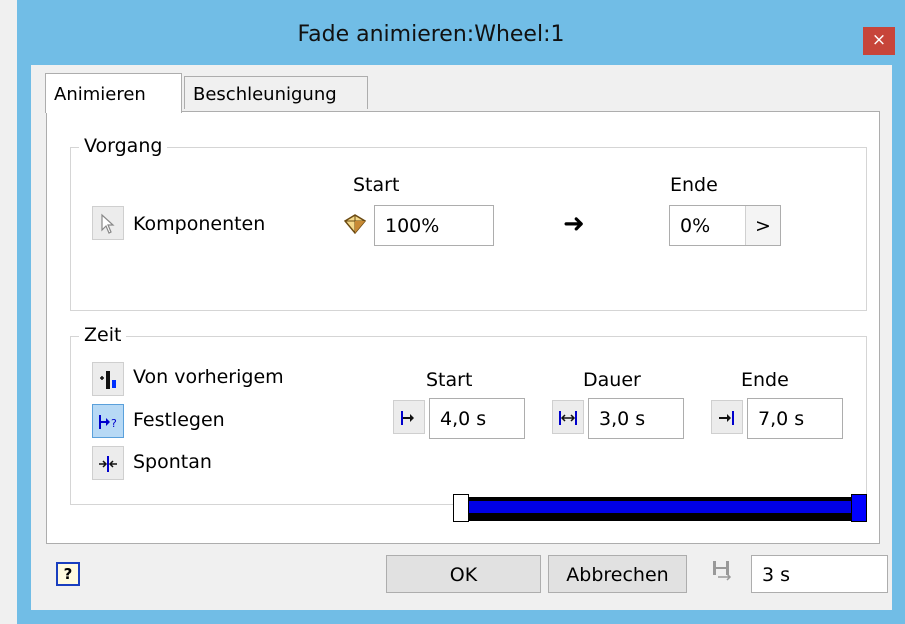  Describe the element at coordinates (199, 224) in the screenshot. I see `komponenten-label: Komponenten` at that location.